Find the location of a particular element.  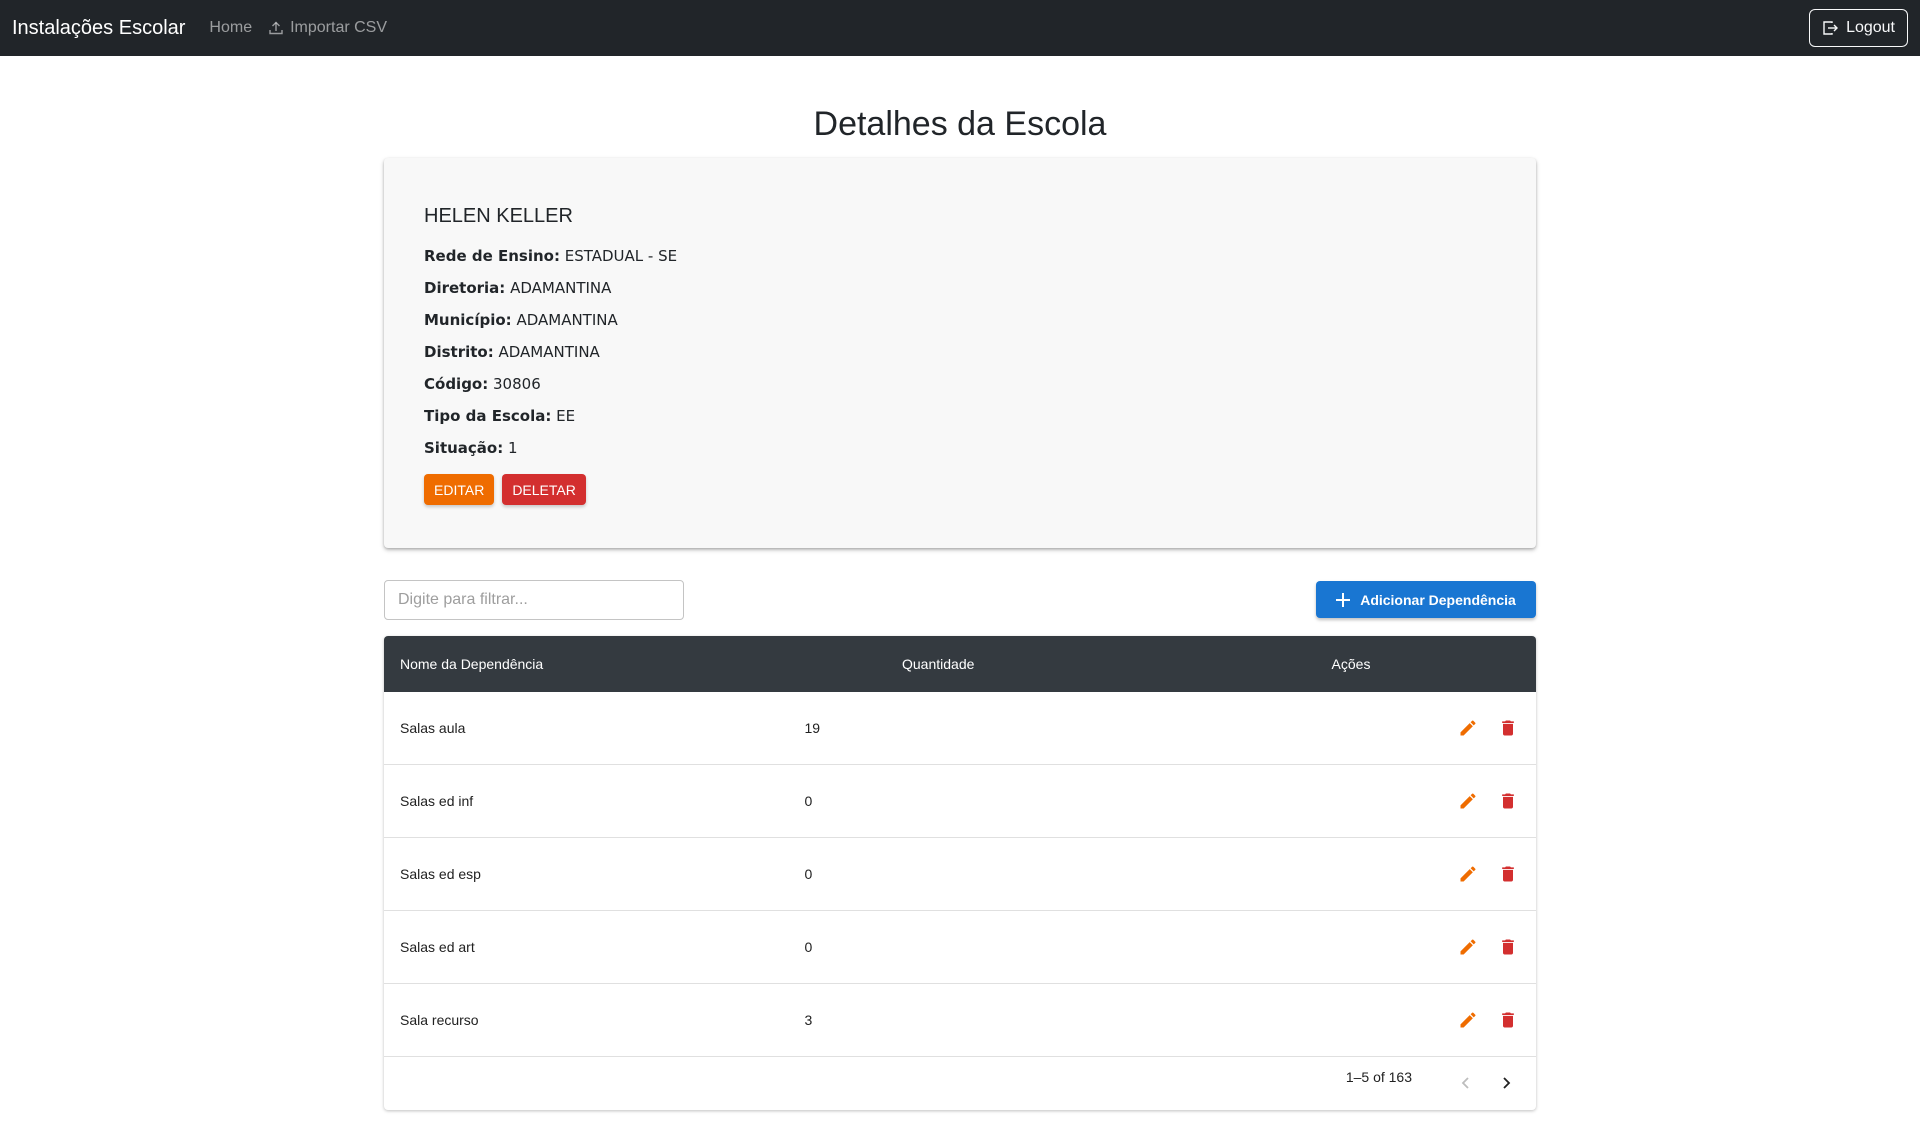

field-tipo-escola: Tipo da Escola: EE is located at coordinates (960, 416).